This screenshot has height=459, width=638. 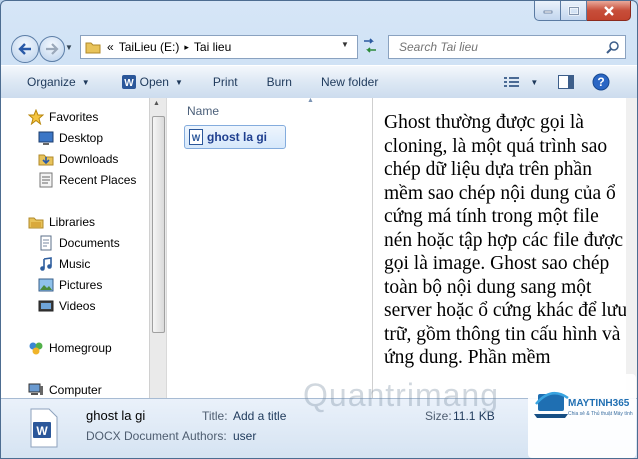 I want to click on burn-button: Burn, so click(x=279, y=82).